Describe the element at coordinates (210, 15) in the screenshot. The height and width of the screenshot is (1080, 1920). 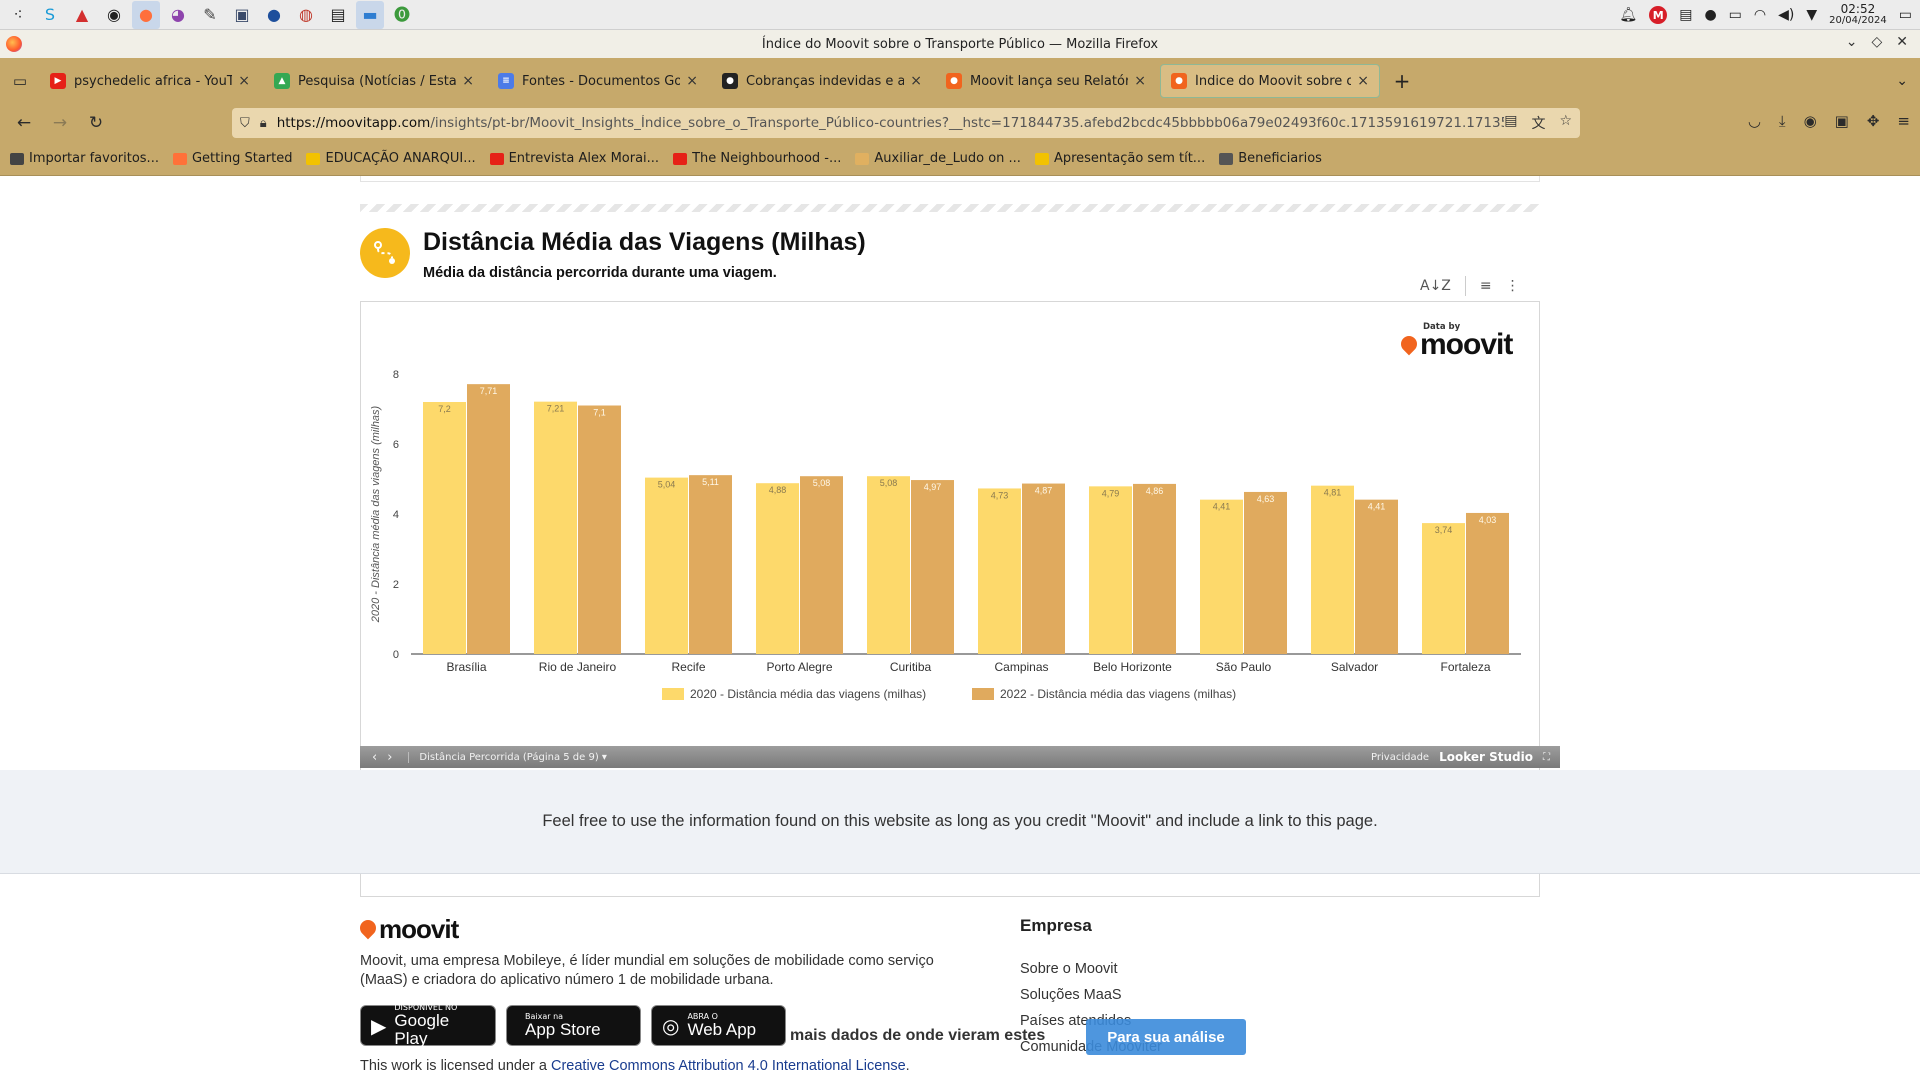
I see `inkscape-icon: ✎` at that location.